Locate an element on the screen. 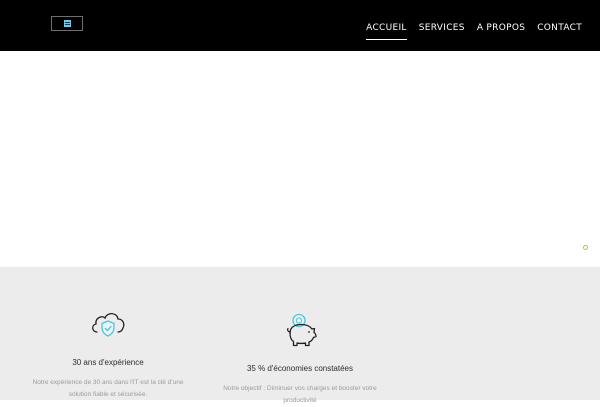 Image resolution: width=600 pixels, height=407 pixels. piggy-bank-icon is located at coordinates (301, 330).